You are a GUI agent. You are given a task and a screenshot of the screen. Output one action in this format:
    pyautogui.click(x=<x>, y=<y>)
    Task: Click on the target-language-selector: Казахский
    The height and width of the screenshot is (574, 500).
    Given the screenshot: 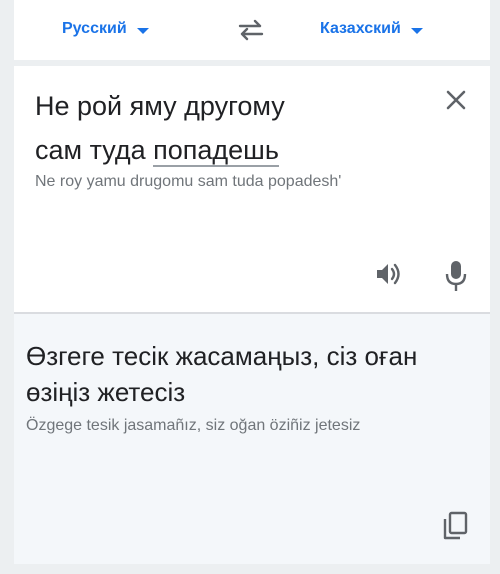 What is the action you would take?
    pyautogui.click(x=371, y=29)
    